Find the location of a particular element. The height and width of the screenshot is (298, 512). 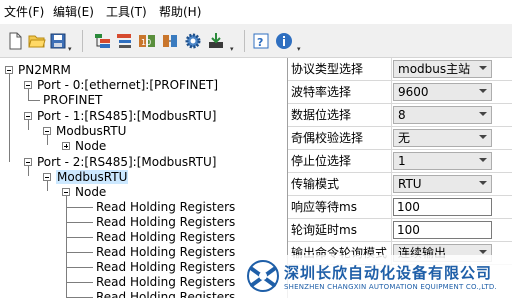

property-row: 奇偶校验选择 无 is located at coordinates (400, 138).